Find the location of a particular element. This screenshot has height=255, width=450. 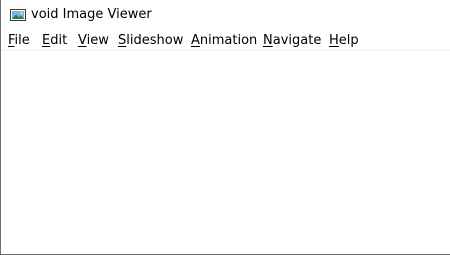

menu-animation-mnemonic: A is located at coordinates (195, 40).